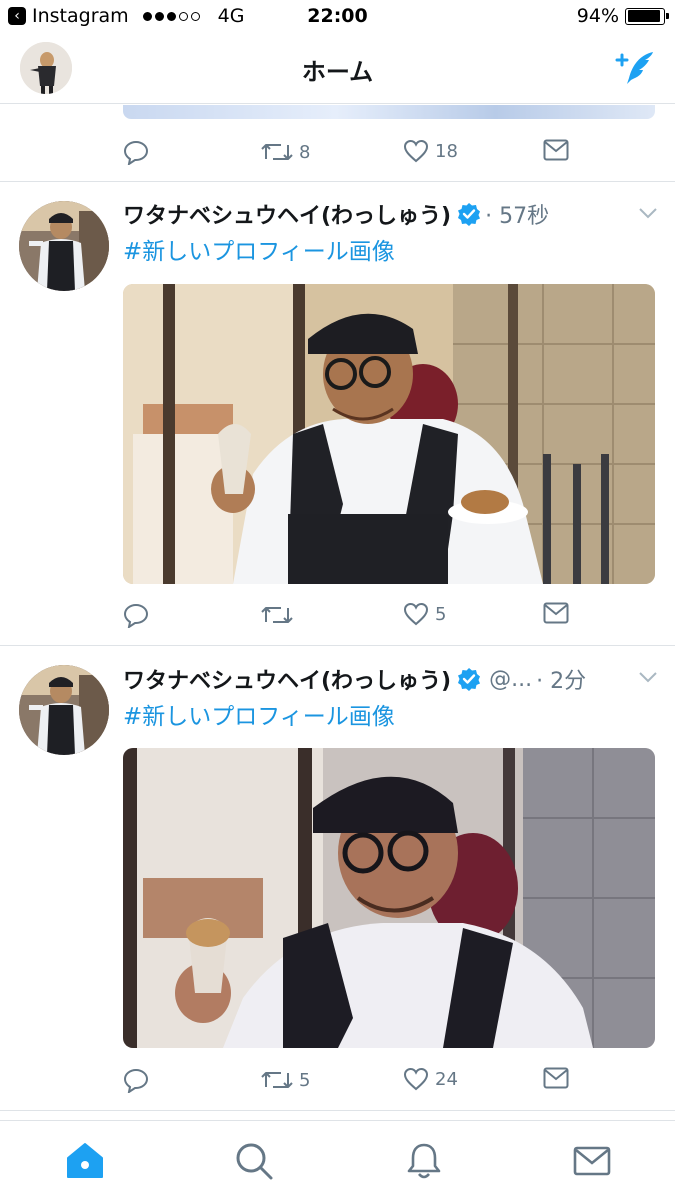  What do you see at coordinates (424, 1161) in the screenshot?
I see `notifications-icon` at bounding box center [424, 1161].